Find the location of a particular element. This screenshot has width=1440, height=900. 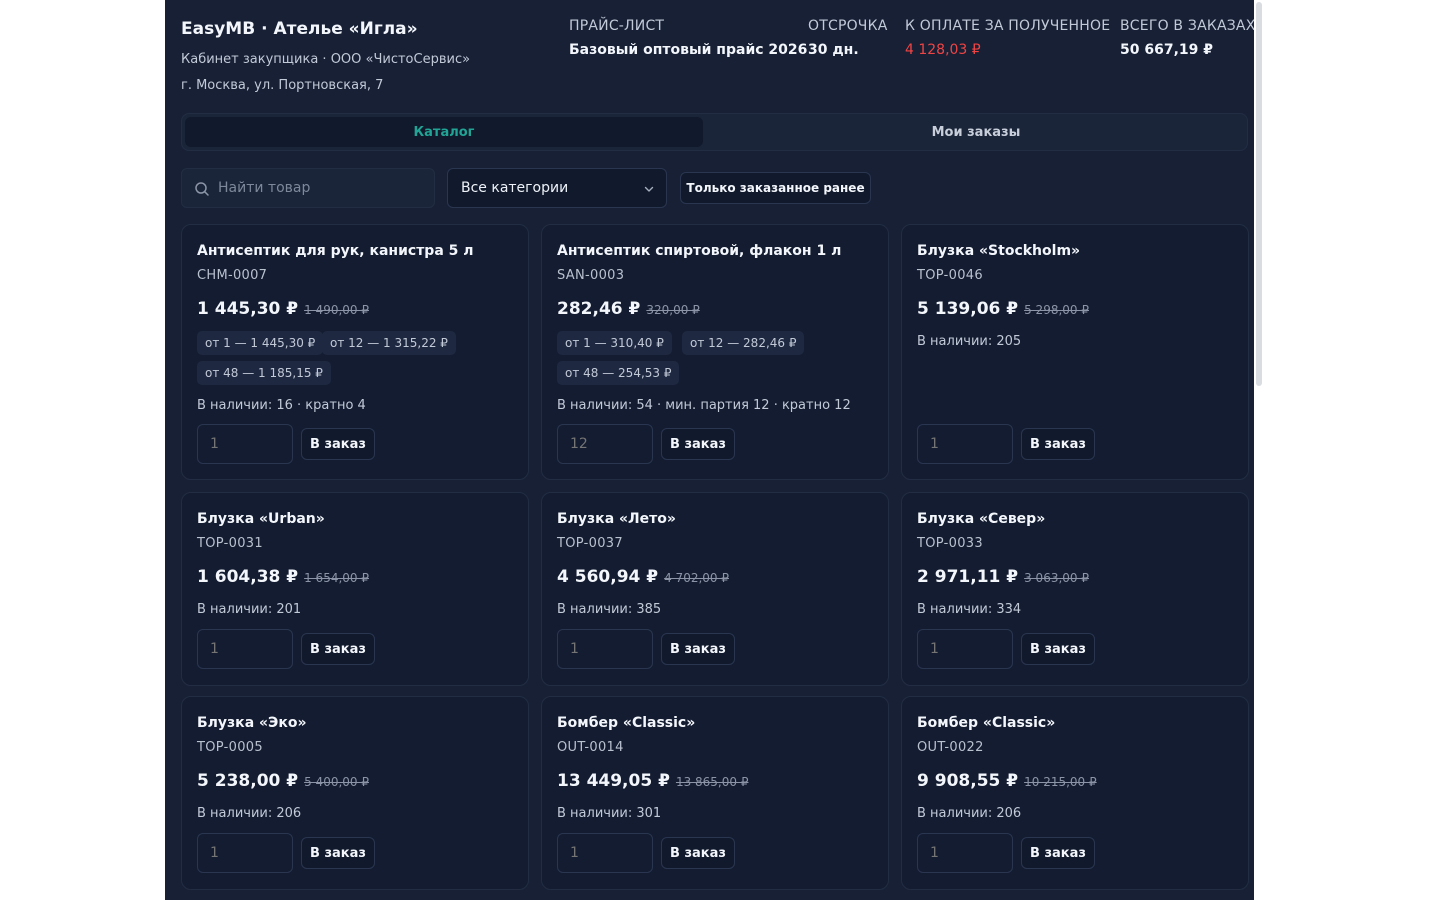

product-sku: OUT-0022 is located at coordinates (950, 747).